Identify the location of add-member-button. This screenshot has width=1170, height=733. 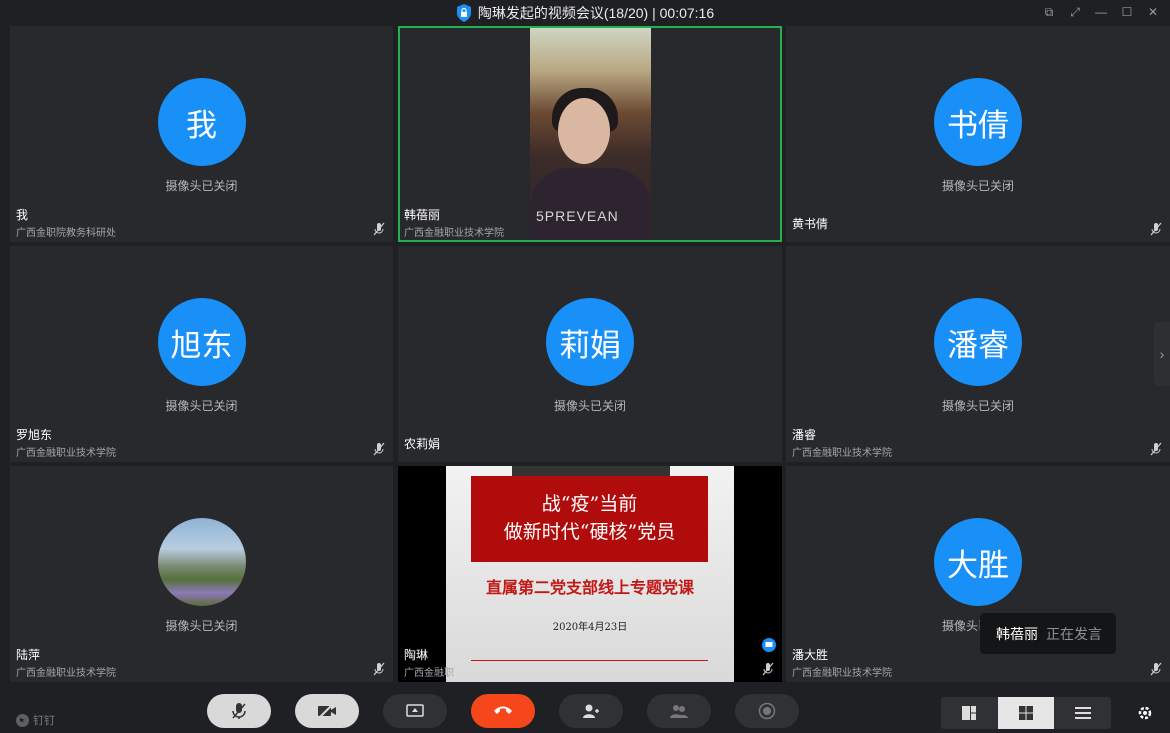
(591, 711).